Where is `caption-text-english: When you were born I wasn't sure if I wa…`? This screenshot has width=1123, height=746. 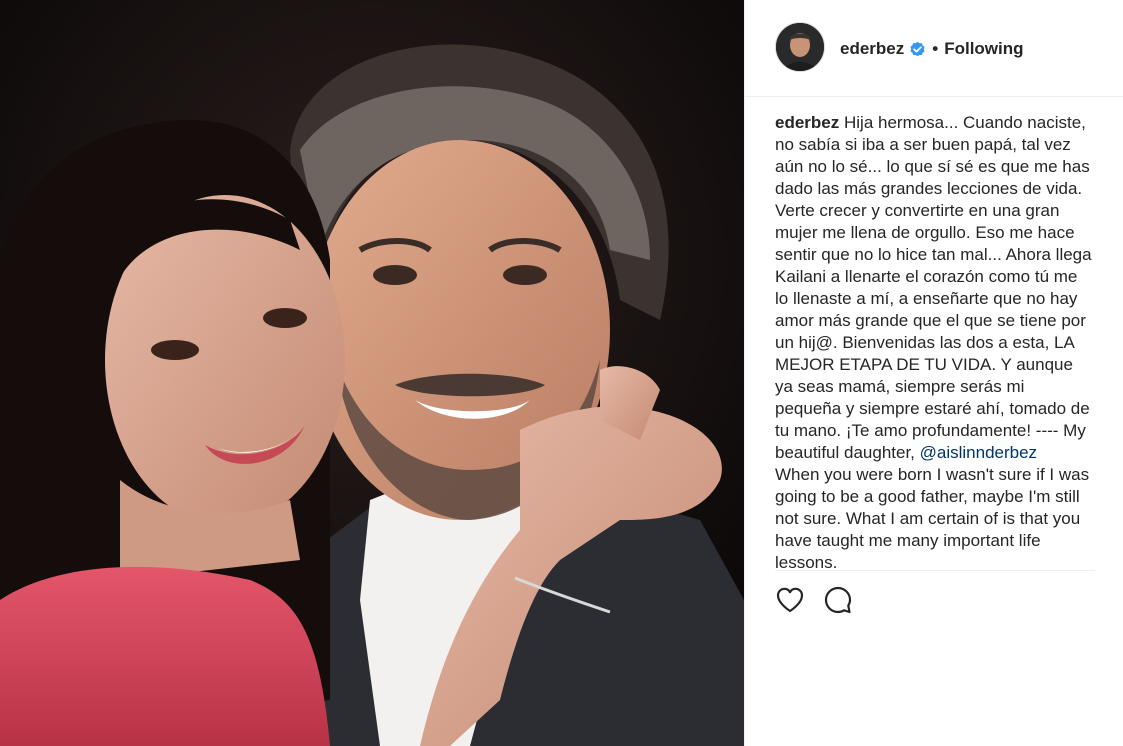 caption-text-english: When you were born I wasn't sure if I wa… is located at coordinates (932, 518).